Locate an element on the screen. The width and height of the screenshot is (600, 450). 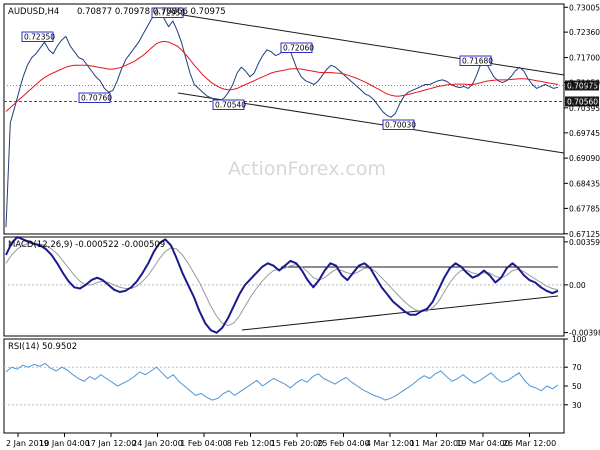
price-y-label: 0.71700 is located at coordinates (584, 58).